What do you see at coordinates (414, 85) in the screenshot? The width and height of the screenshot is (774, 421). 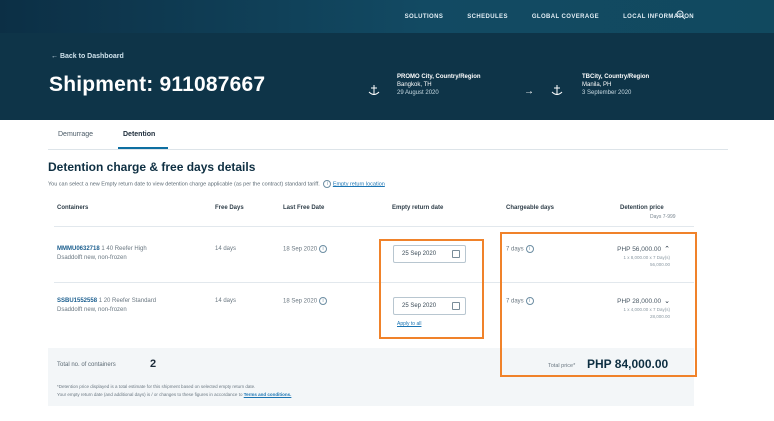 I see `origin-city: Bangkok, TH` at bounding box center [414, 85].